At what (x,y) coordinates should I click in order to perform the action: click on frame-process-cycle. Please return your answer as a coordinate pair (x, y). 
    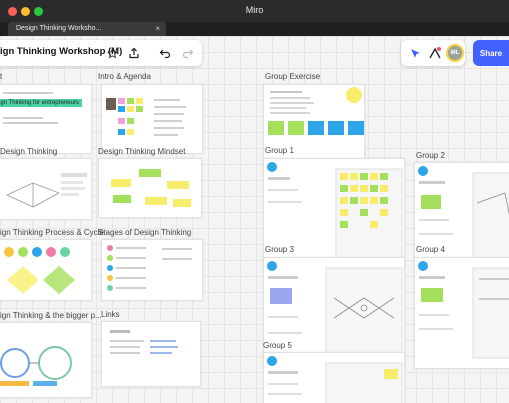
    Looking at the image, I should click on (46, 270).